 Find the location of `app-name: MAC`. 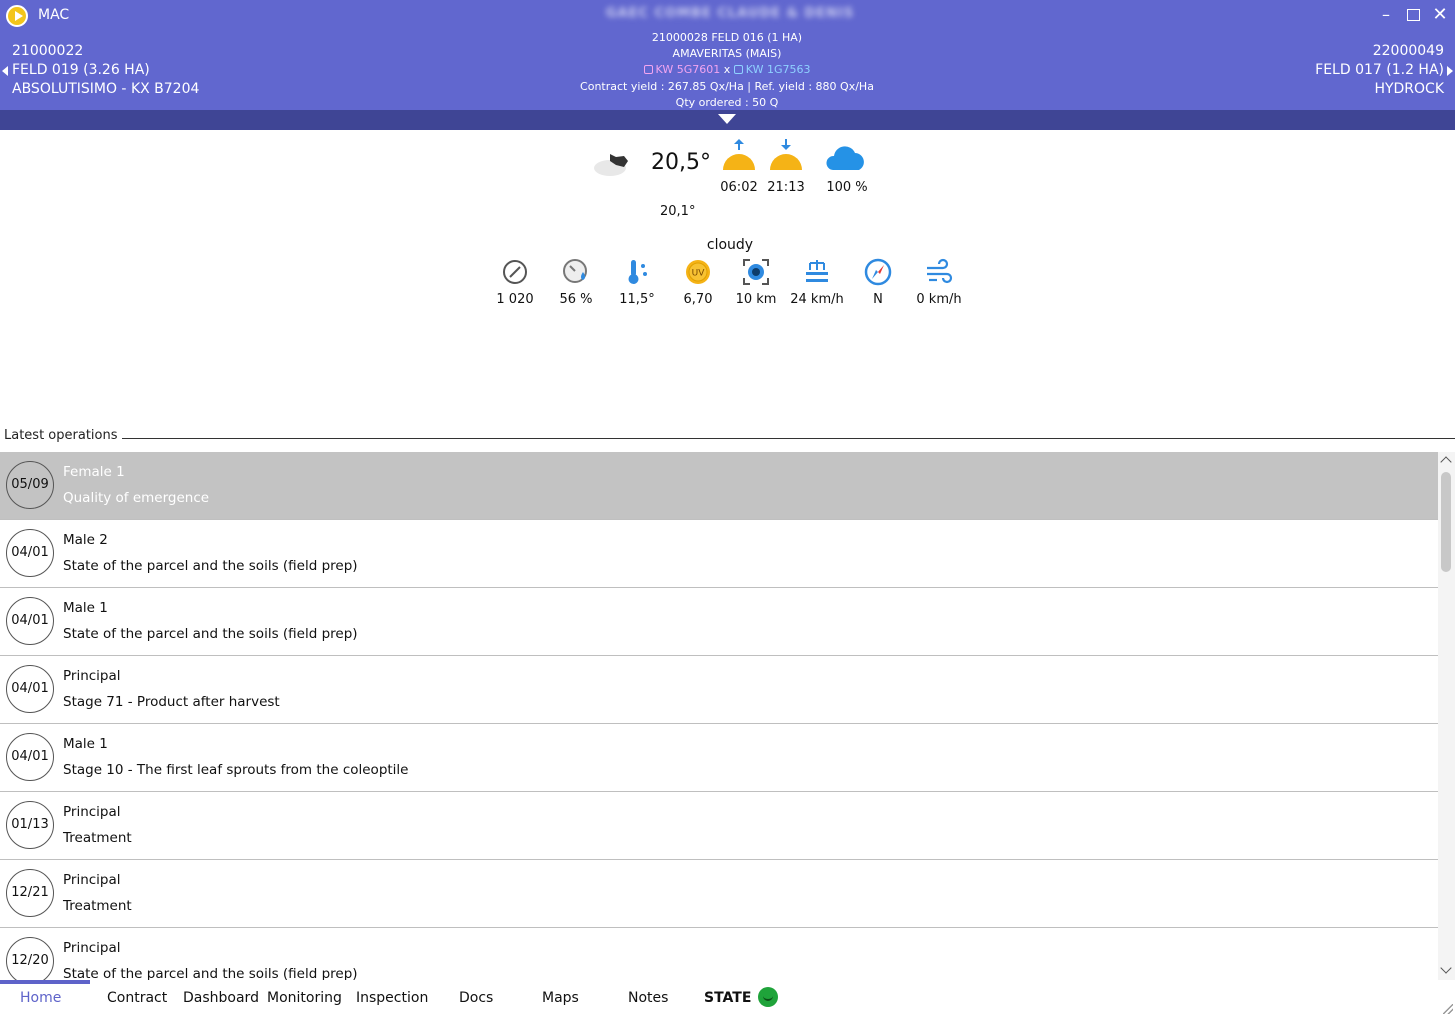

app-name: MAC is located at coordinates (54, 15).